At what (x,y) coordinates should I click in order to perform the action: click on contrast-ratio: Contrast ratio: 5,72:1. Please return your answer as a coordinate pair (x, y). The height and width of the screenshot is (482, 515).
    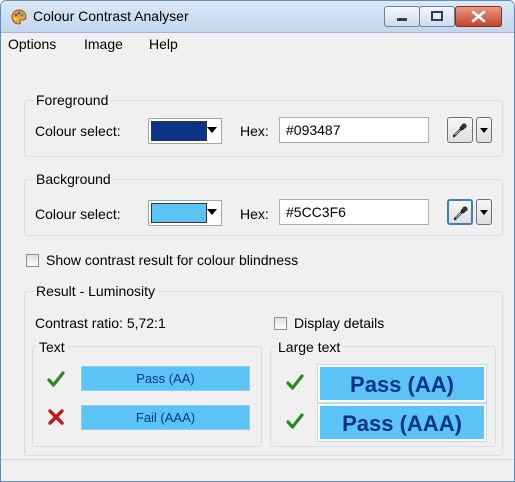
    Looking at the image, I should click on (100, 323).